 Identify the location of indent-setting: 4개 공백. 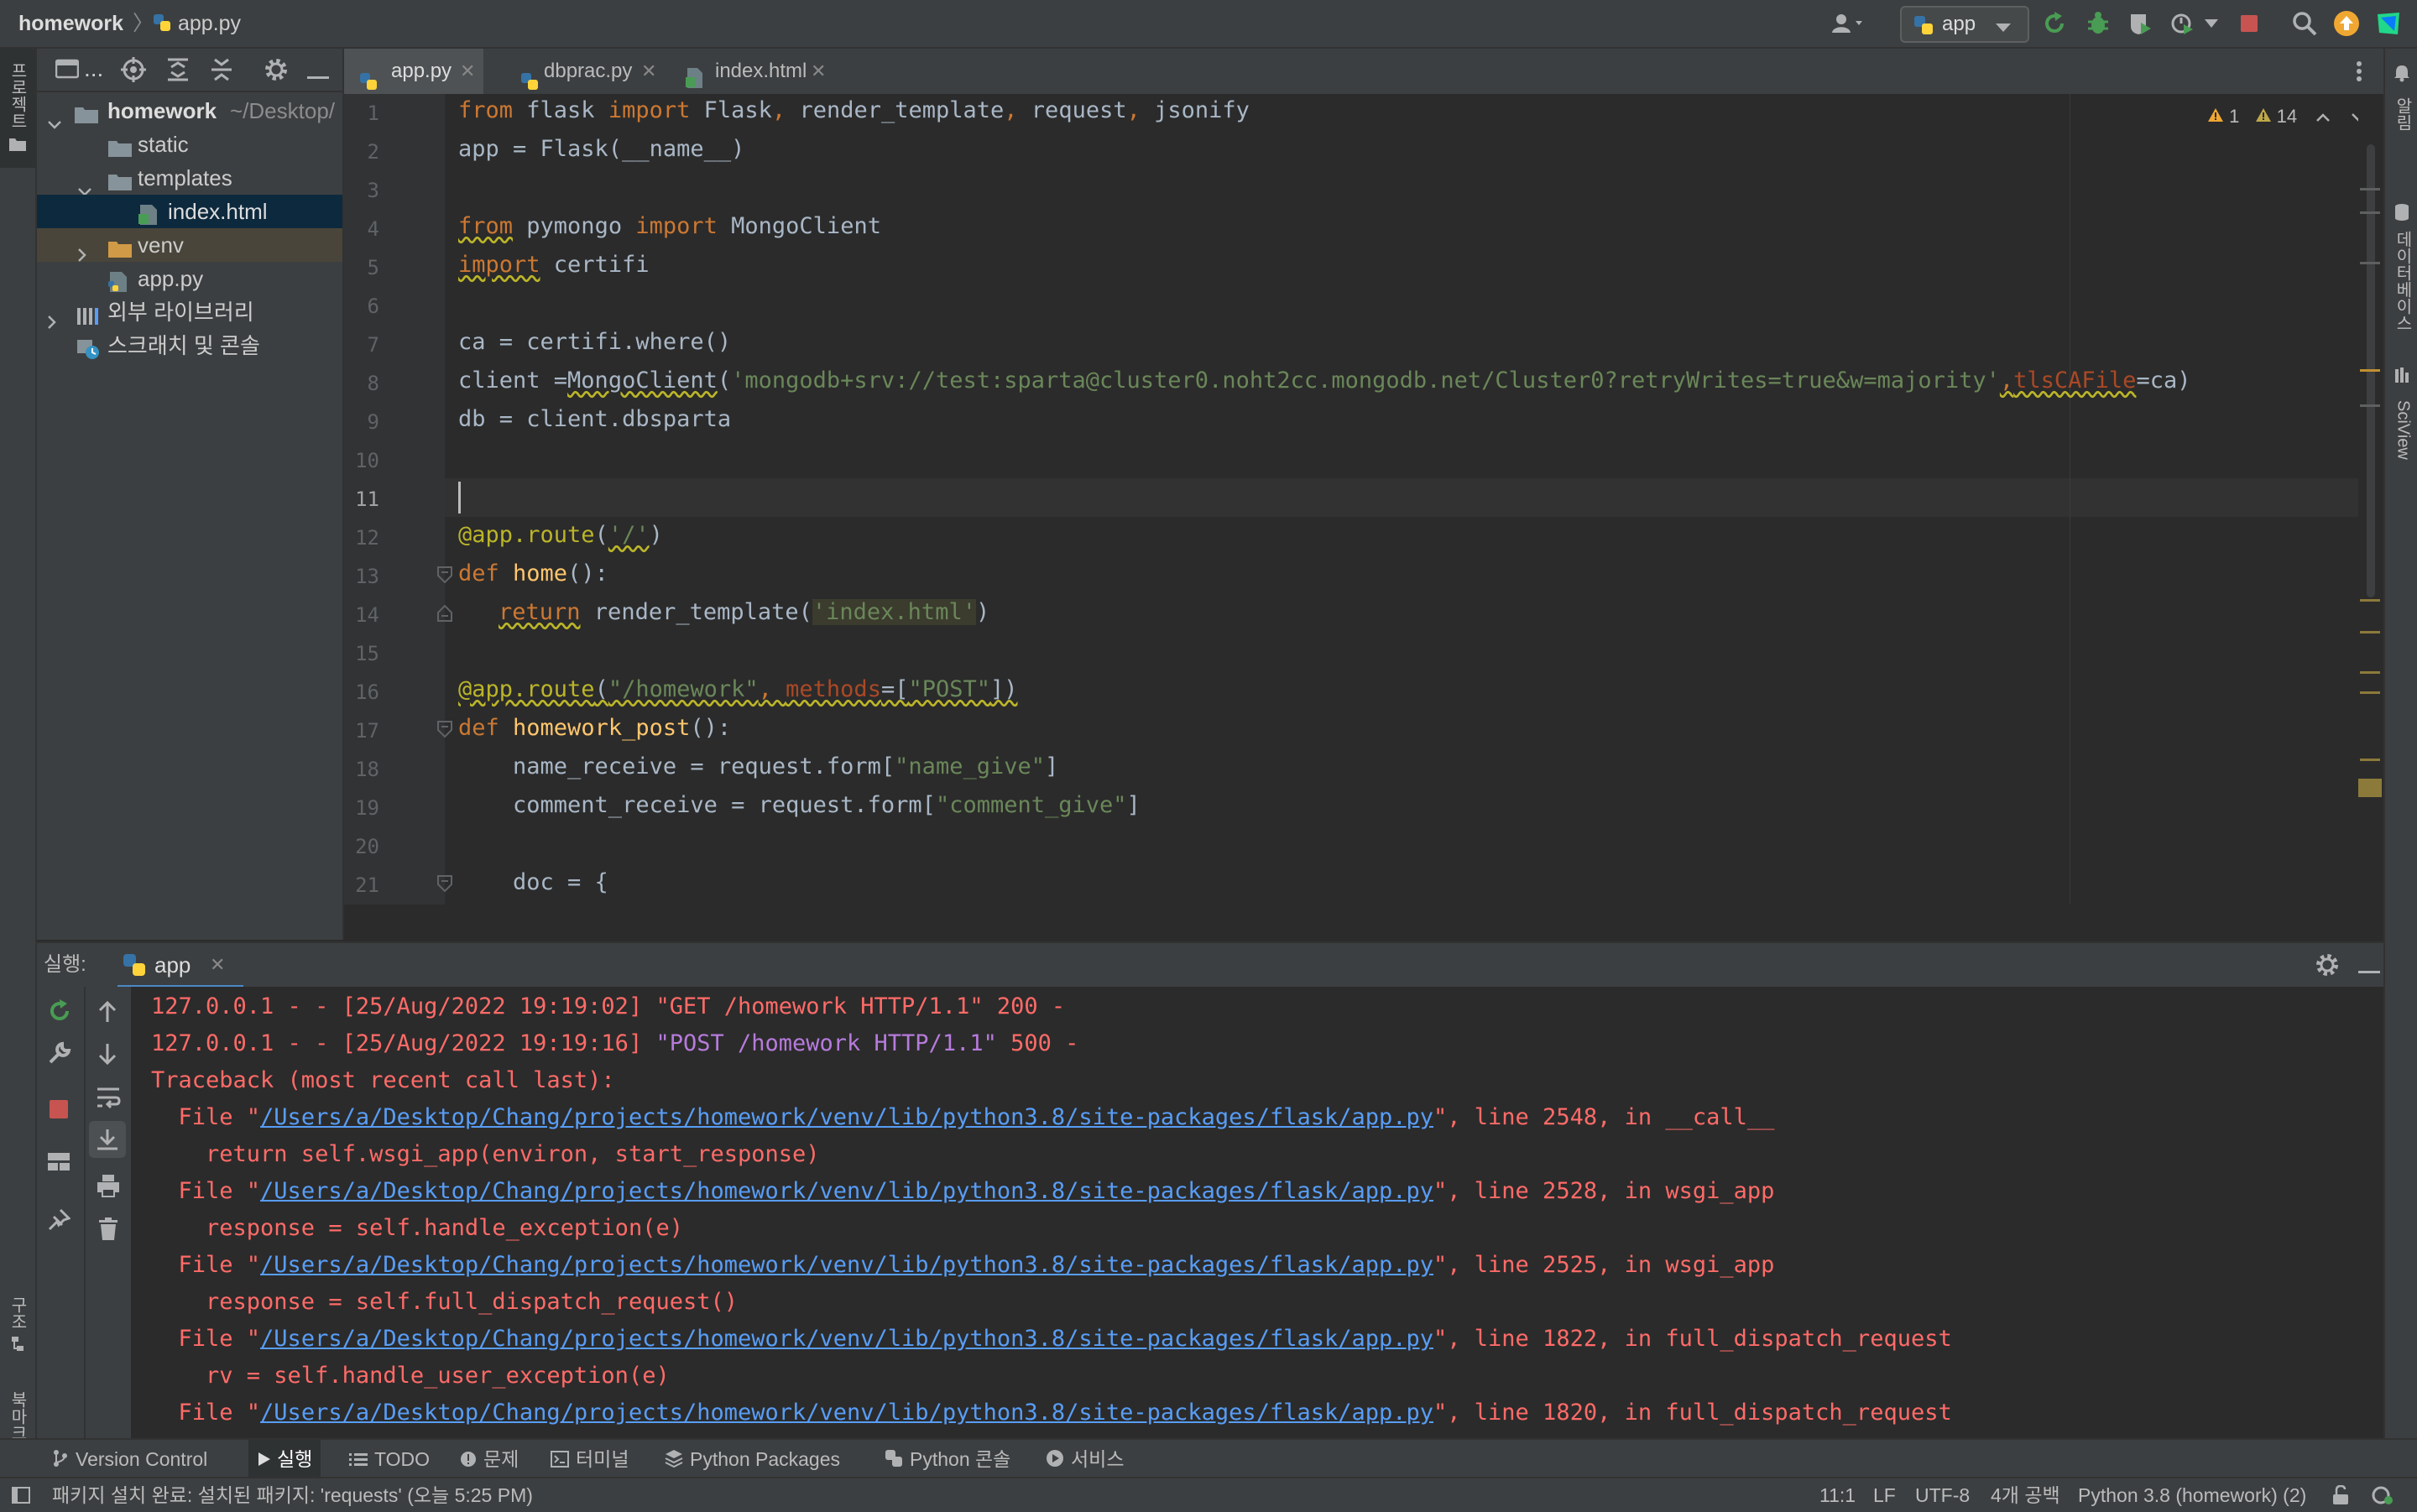
(2025, 1495).